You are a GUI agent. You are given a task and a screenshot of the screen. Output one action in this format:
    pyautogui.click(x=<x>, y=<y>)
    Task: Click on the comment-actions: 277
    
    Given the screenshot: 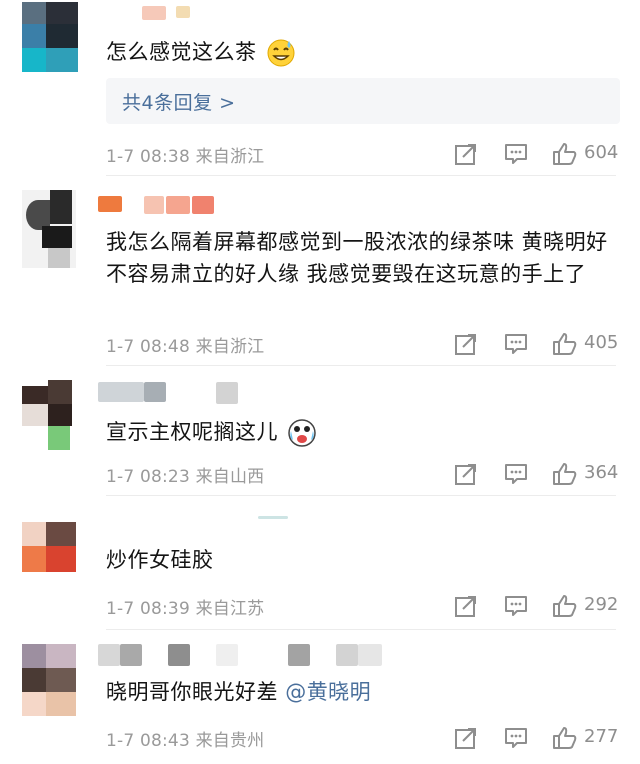 What is the action you would take?
    pyautogui.click(x=540, y=738)
    